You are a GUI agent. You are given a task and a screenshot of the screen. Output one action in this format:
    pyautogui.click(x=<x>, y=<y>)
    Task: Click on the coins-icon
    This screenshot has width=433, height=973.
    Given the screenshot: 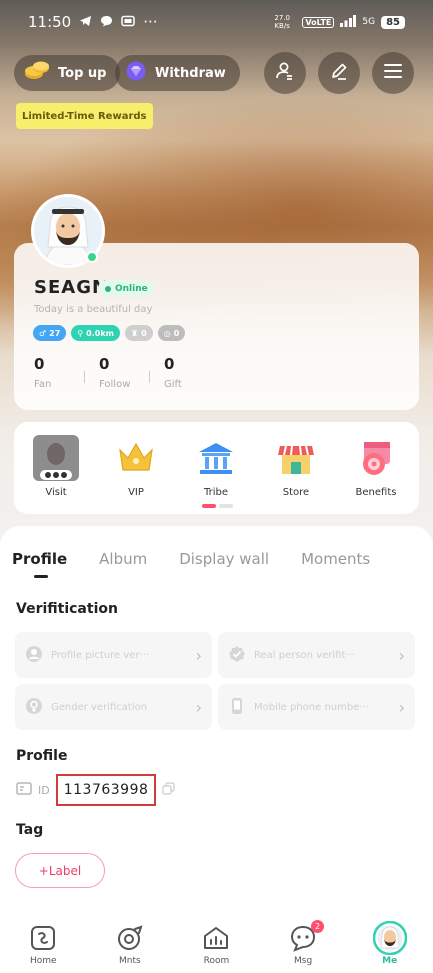 What is the action you would take?
    pyautogui.click(x=37, y=73)
    